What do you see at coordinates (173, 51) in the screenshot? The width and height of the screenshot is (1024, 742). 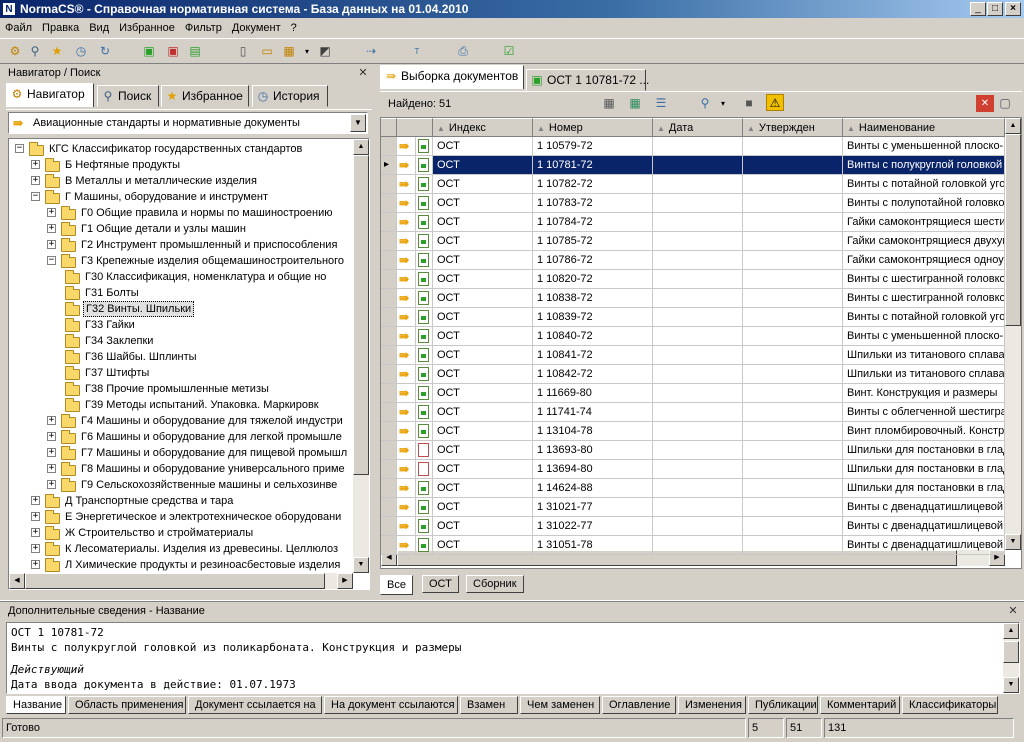 I see `red-doc-toolbar-icon: ▣` at bounding box center [173, 51].